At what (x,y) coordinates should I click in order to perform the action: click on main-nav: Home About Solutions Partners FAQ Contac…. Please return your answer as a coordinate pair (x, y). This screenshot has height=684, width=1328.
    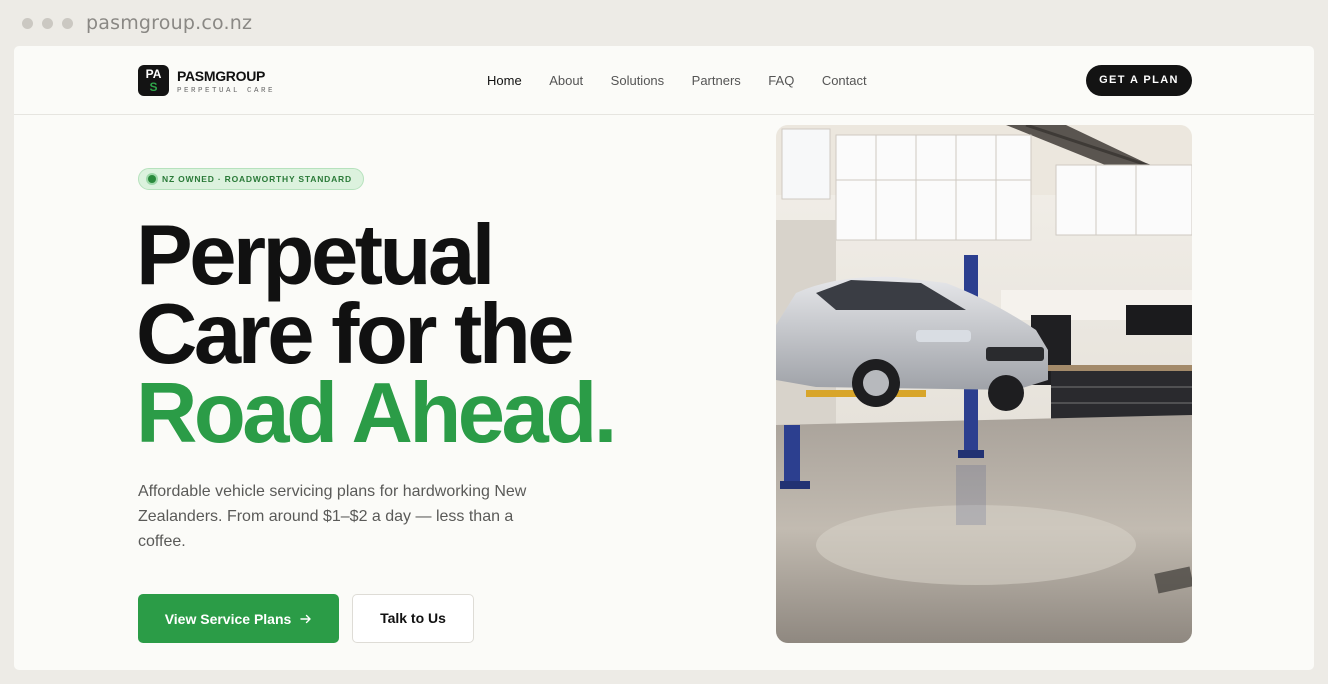
    Looking at the image, I should click on (690, 80).